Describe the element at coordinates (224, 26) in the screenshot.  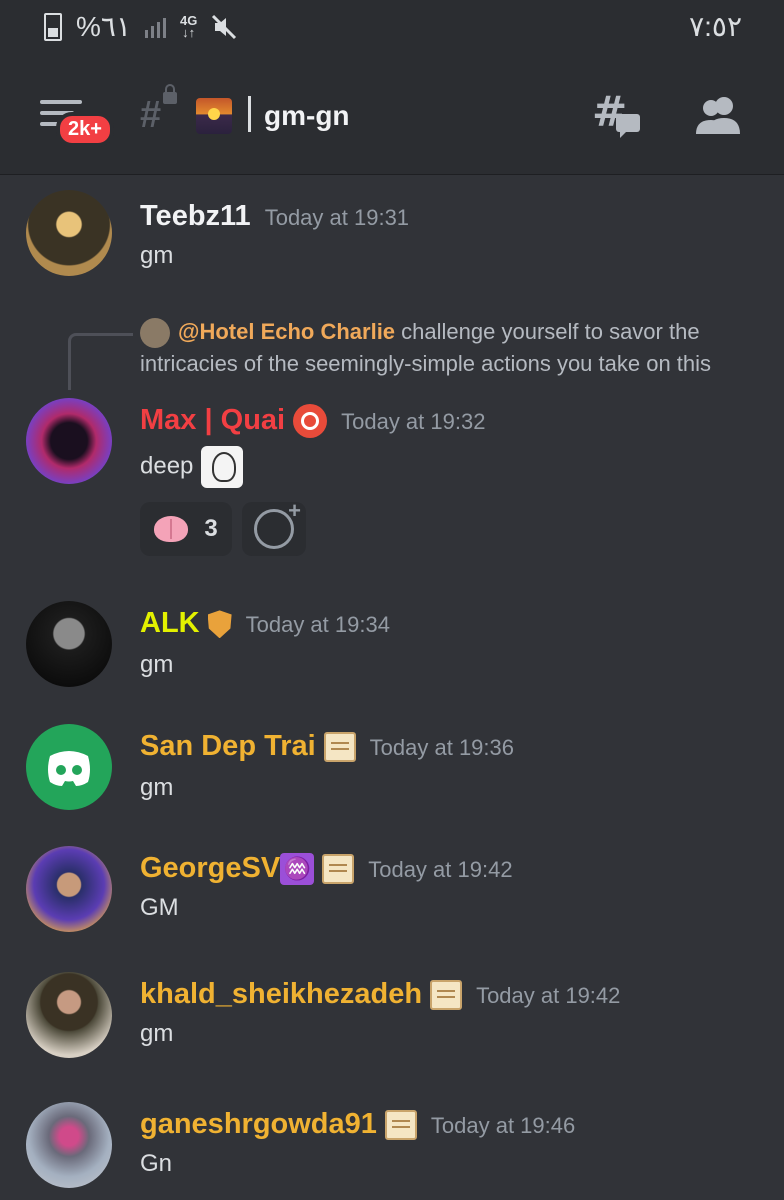
I see `mute-icon` at that location.